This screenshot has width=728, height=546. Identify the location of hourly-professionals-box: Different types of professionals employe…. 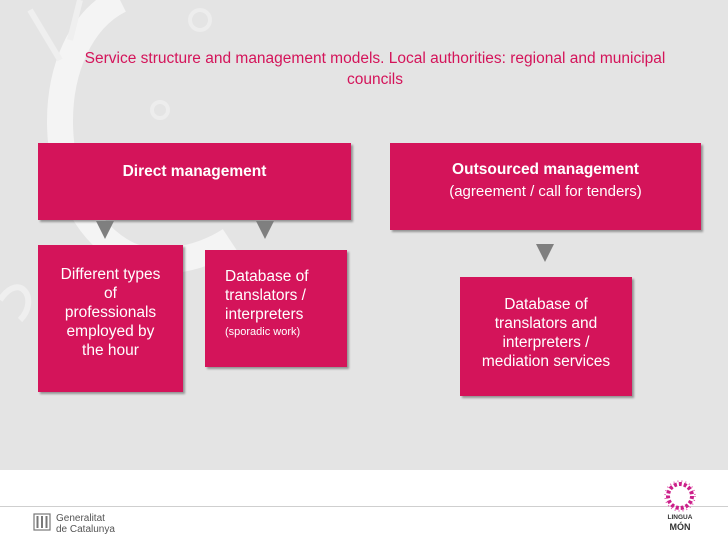
(110, 318).